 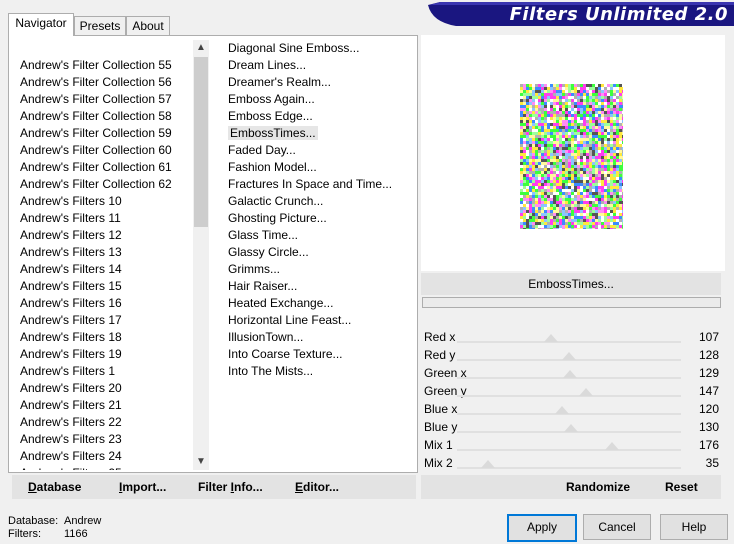 What do you see at coordinates (76, 534) in the screenshot?
I see `filters-count: 1166` at bounding box center [76, 534].